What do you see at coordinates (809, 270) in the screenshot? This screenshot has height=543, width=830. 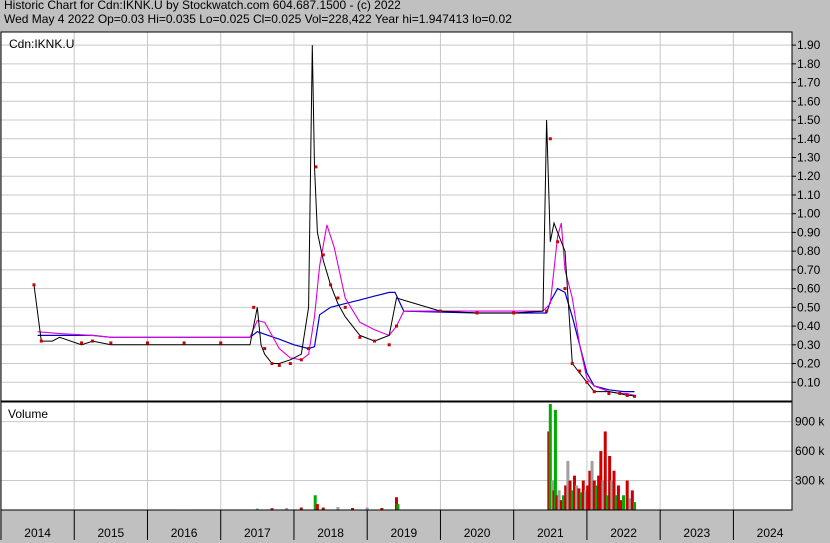 I see `y-tick-label: 0.70` at bounding box center [809, 270].